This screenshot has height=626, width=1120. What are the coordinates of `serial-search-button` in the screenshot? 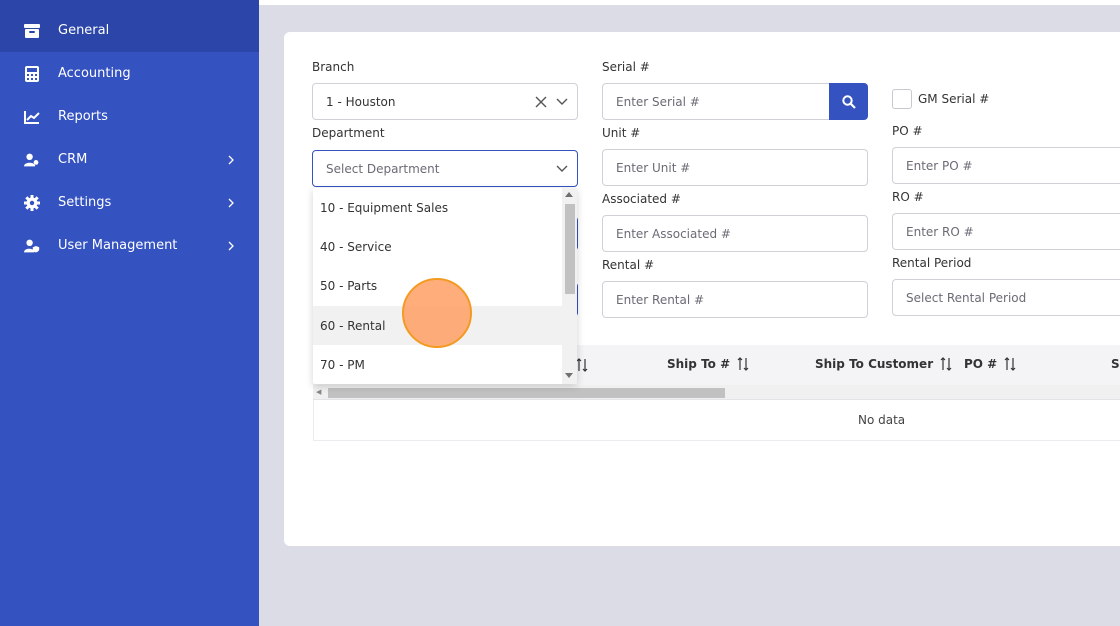 It's located at (848, 101).